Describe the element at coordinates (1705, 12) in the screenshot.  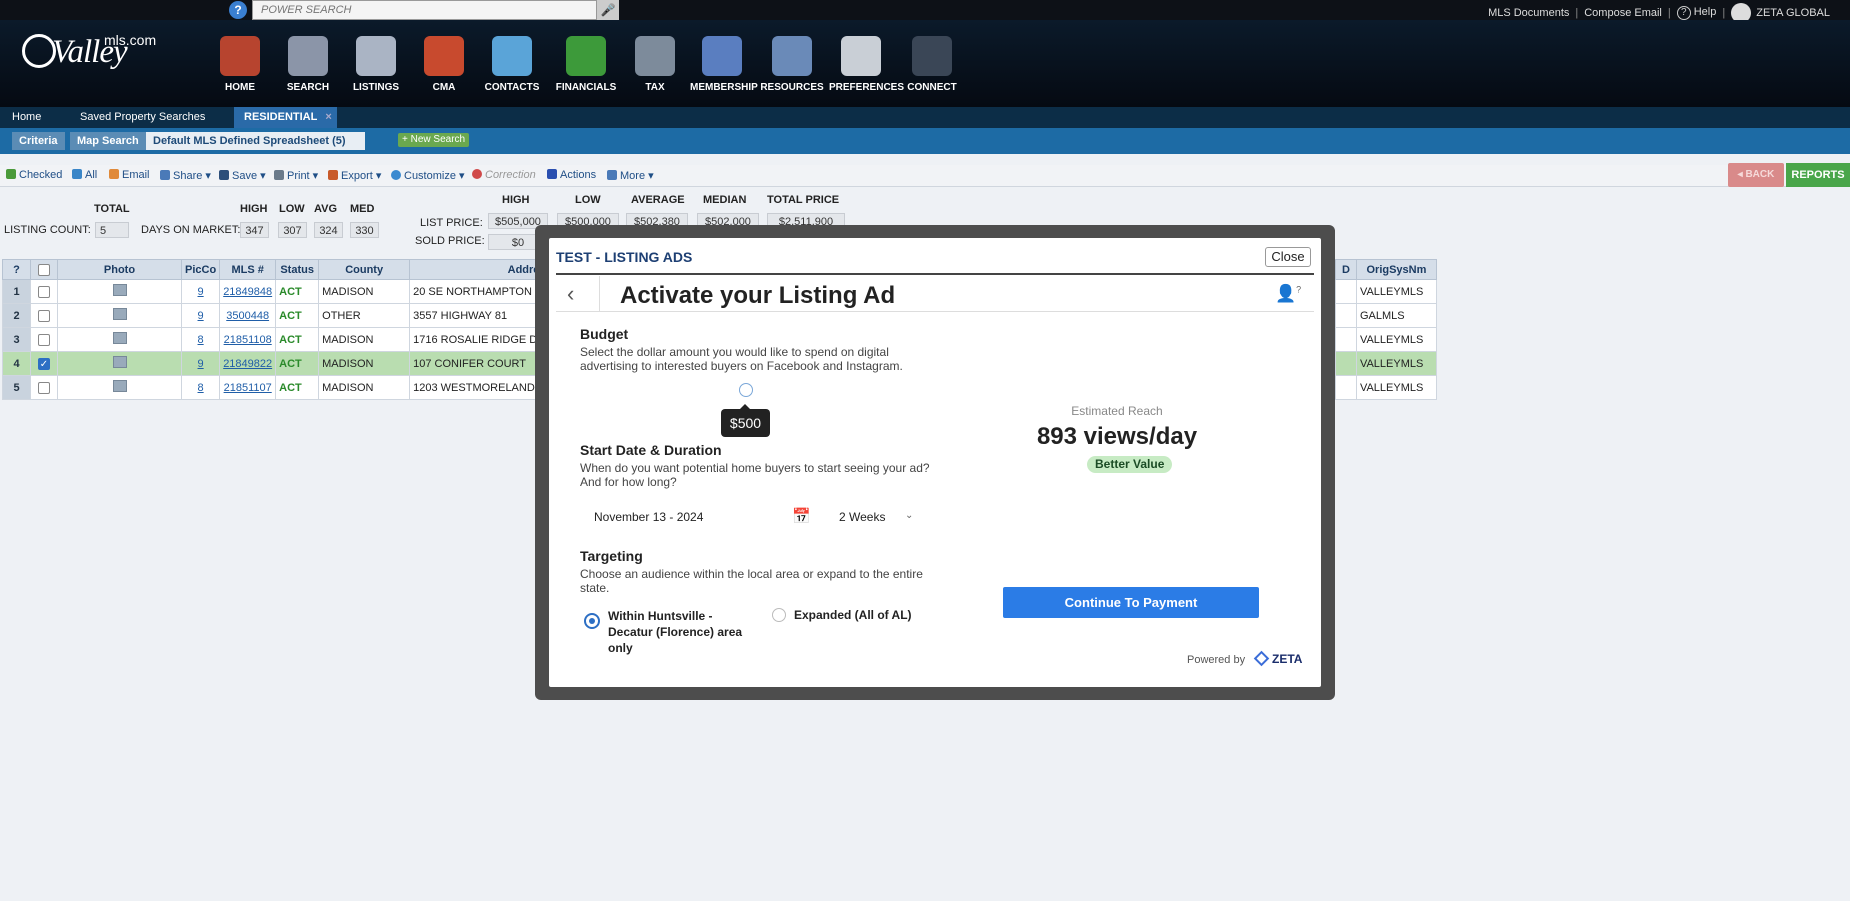
I see `help-label: Help` at that location.